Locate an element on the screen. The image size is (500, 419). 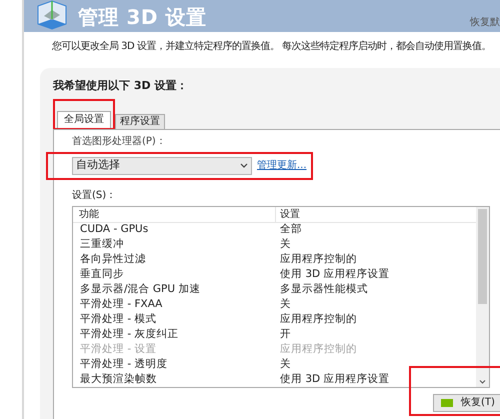
panel-heading: 我希望使用以下 3D 设置： is located at coordinates (120, 86).